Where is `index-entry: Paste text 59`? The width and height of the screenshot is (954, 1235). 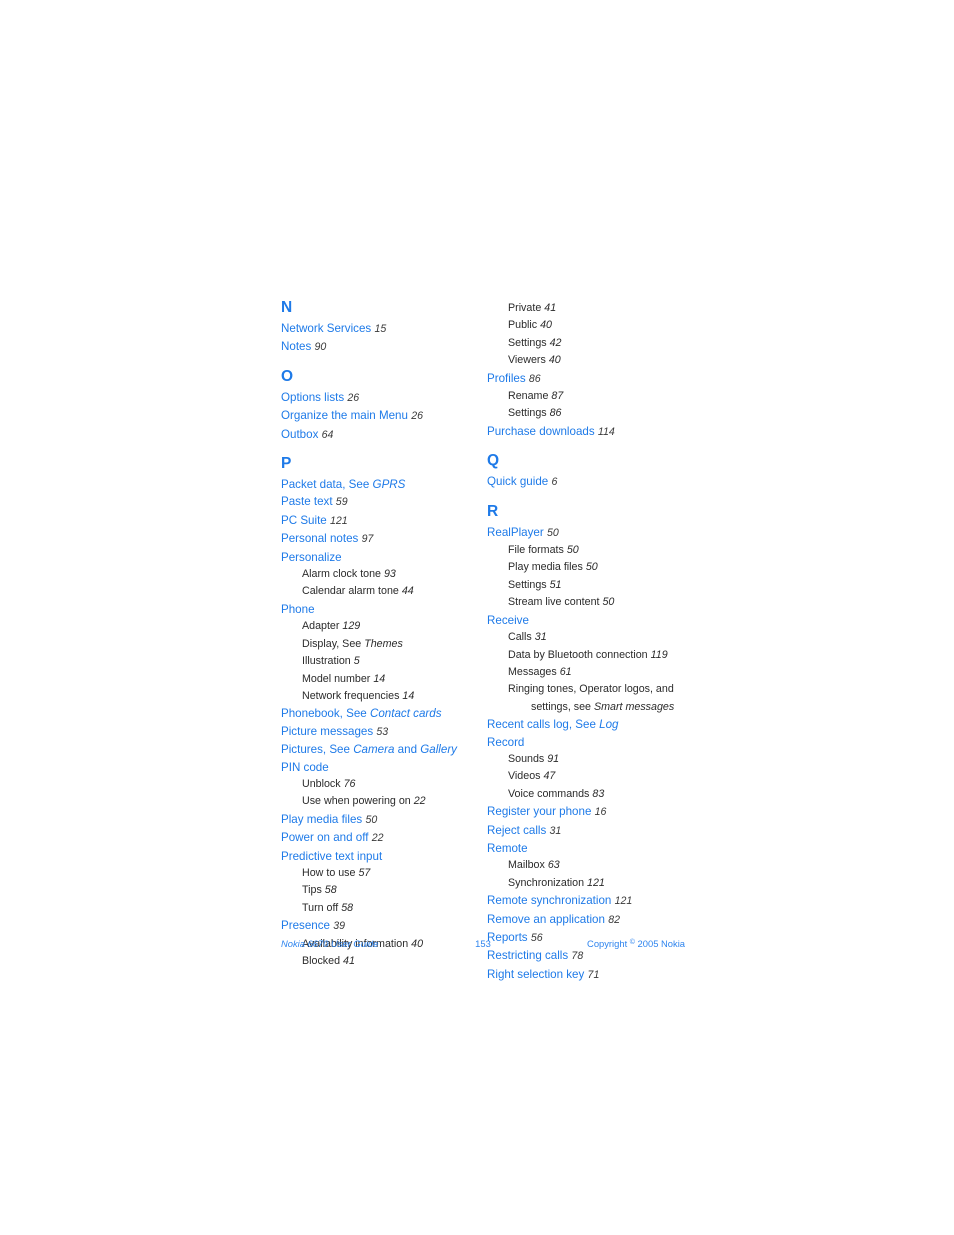
index-entry: Paste text 59 is located at coordinates (382, 502).